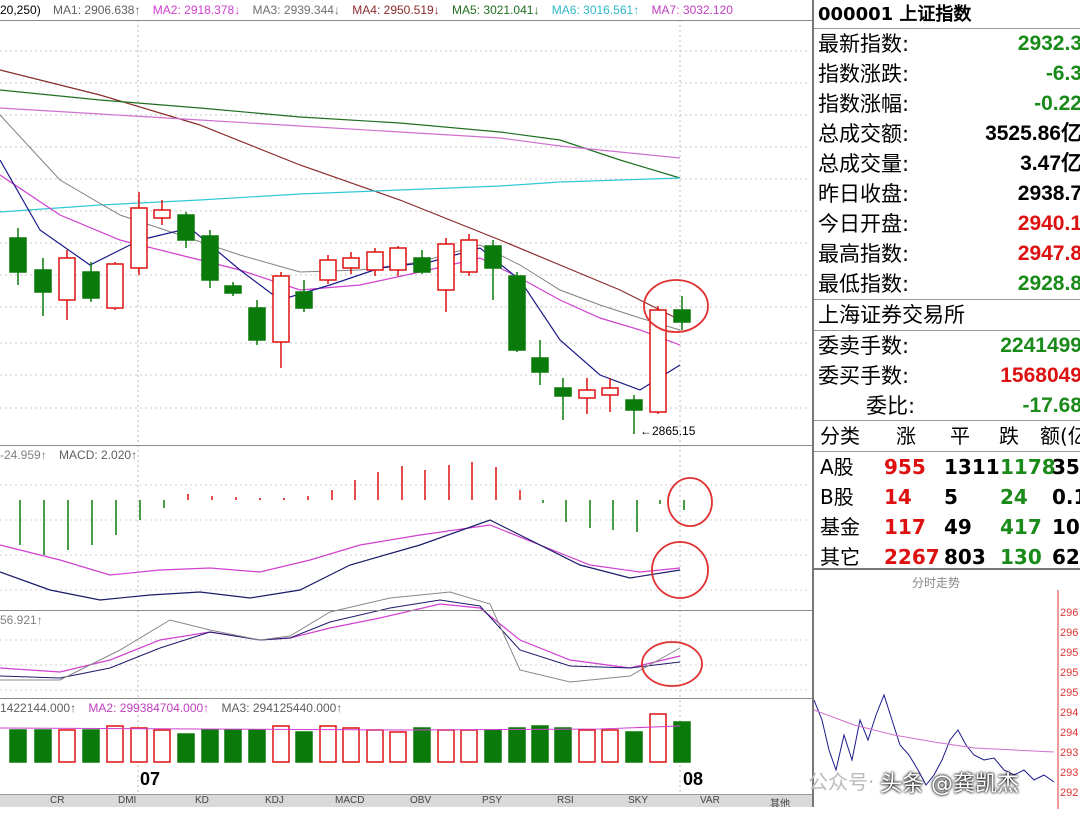 The width and height of the screenshot is (1080, 813). What do you see at coordinates (1048, 43) in the screenshot?
I see `quote-value: 2932.3` at bounding box center [1048, 43].